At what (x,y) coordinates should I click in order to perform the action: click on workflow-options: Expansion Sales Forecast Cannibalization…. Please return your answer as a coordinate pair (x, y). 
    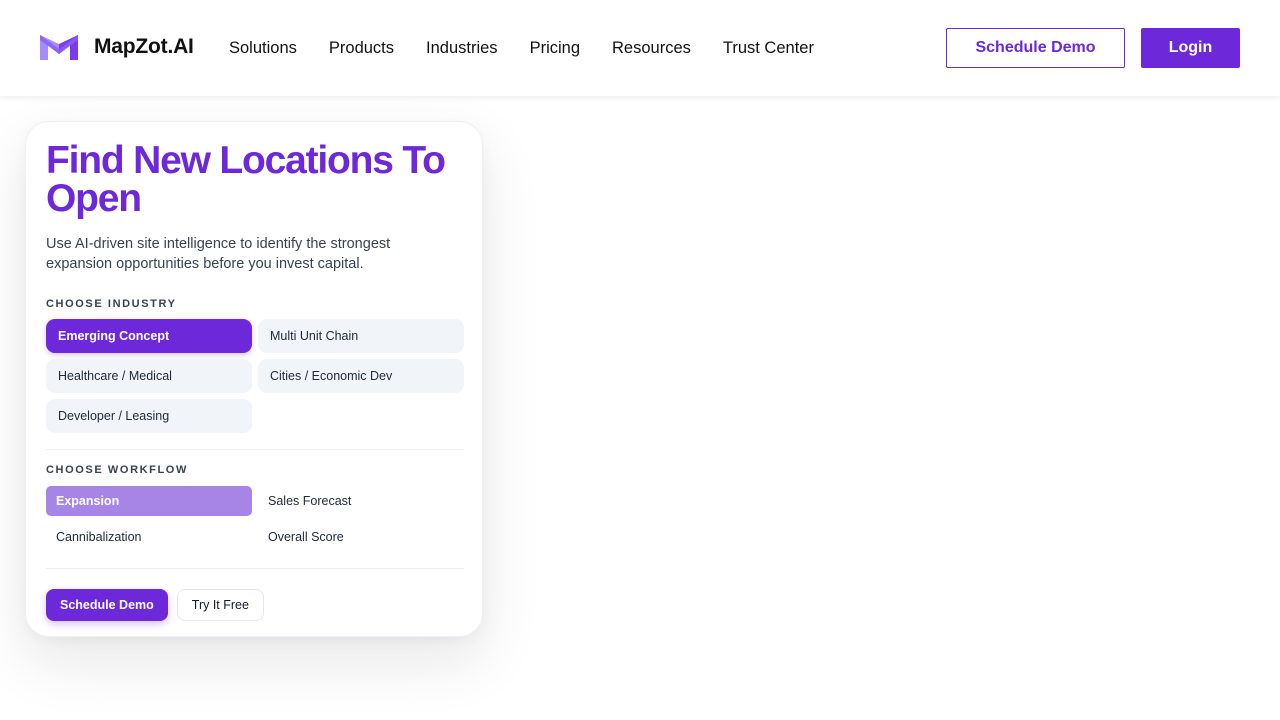
    Looking at the image, I should click on (254, 519).